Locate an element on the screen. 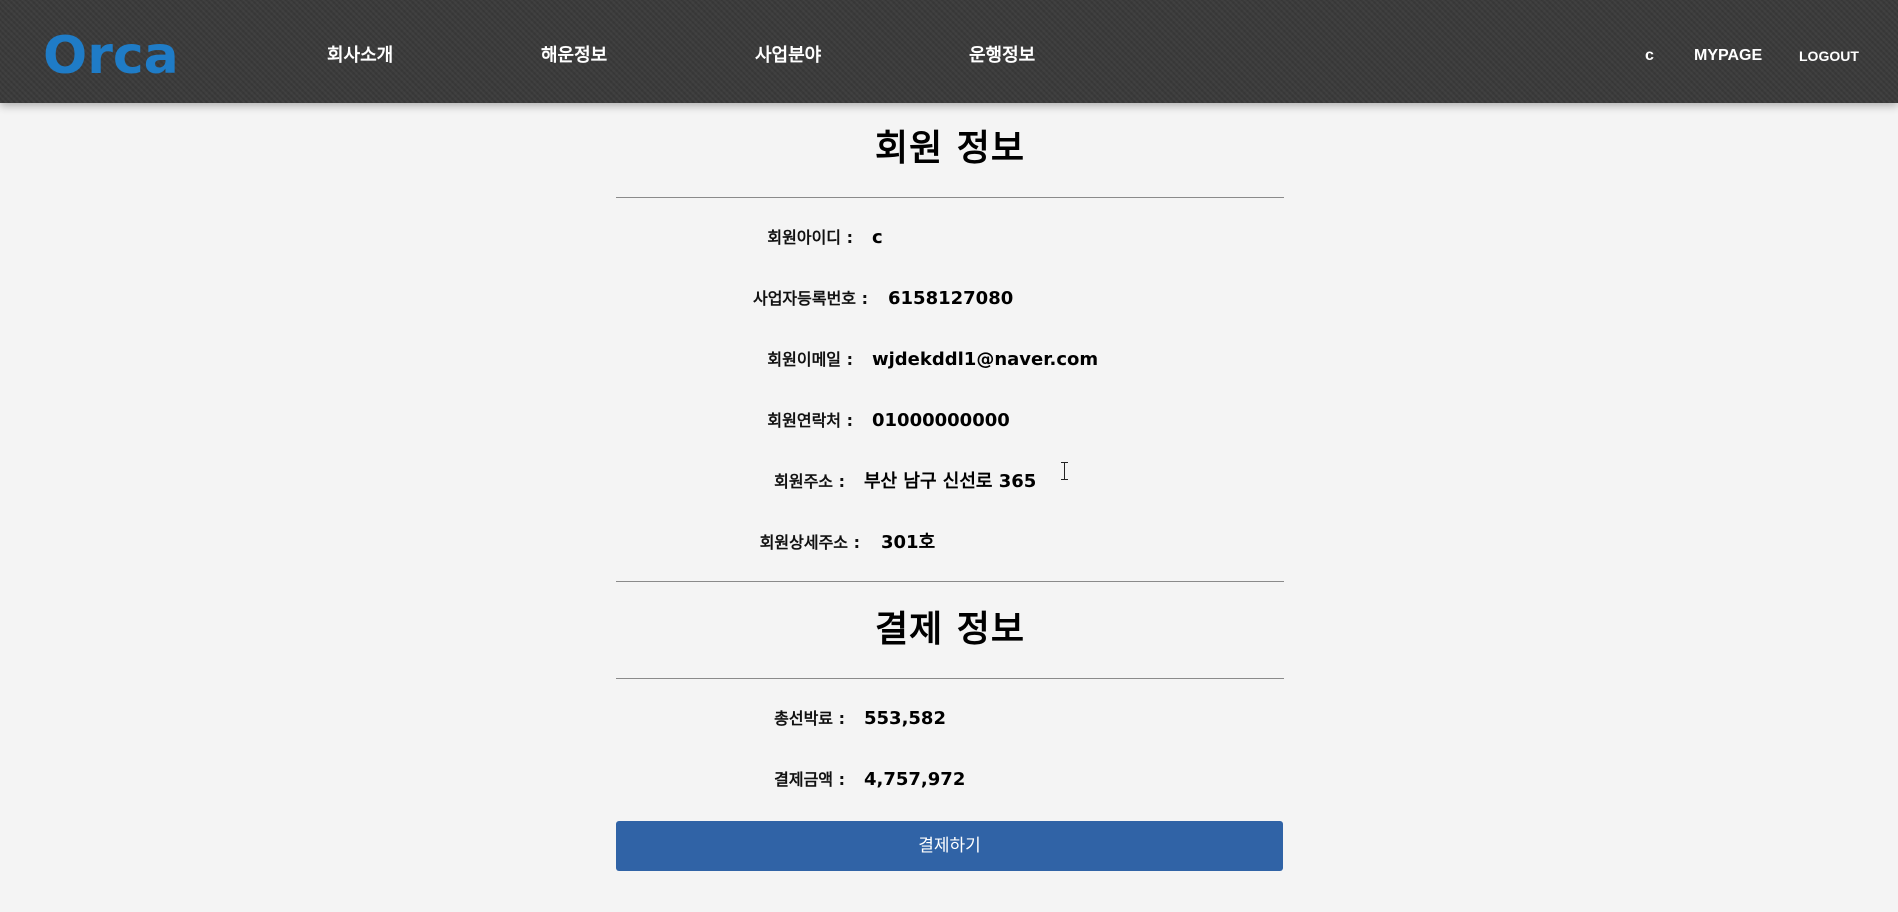 This screenshot has width=1898, height=912. member-phone-row: 회원연락처 : 01000000000 is located at coordinates (949, 421).